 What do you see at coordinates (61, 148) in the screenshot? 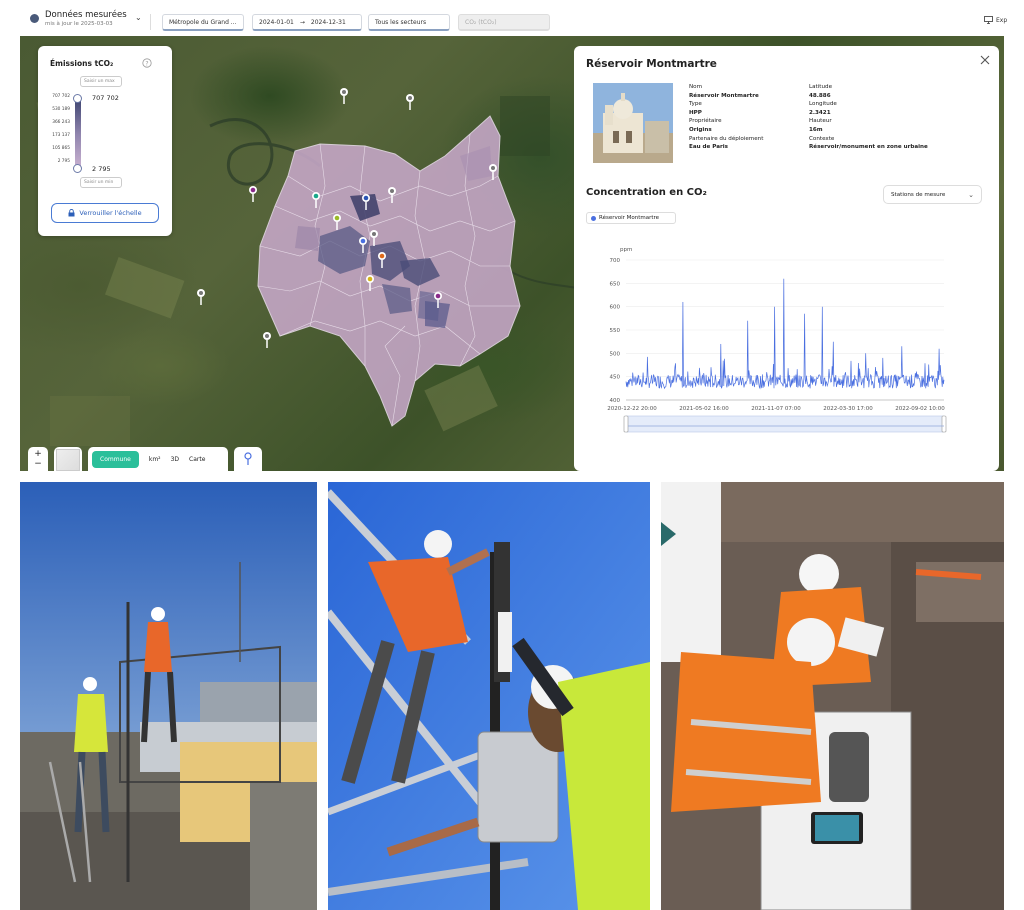
I see `scale-tick: 105 865` at bounding box center [61, 148].